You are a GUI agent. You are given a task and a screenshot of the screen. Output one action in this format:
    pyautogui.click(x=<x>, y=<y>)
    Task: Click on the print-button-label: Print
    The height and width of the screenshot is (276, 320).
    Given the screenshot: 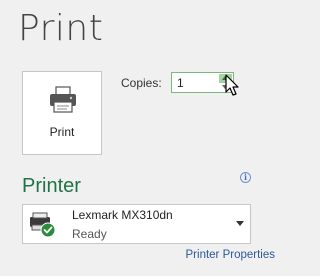 What is the action you would take?
    pyautogui.click(x=62, y=132)
    